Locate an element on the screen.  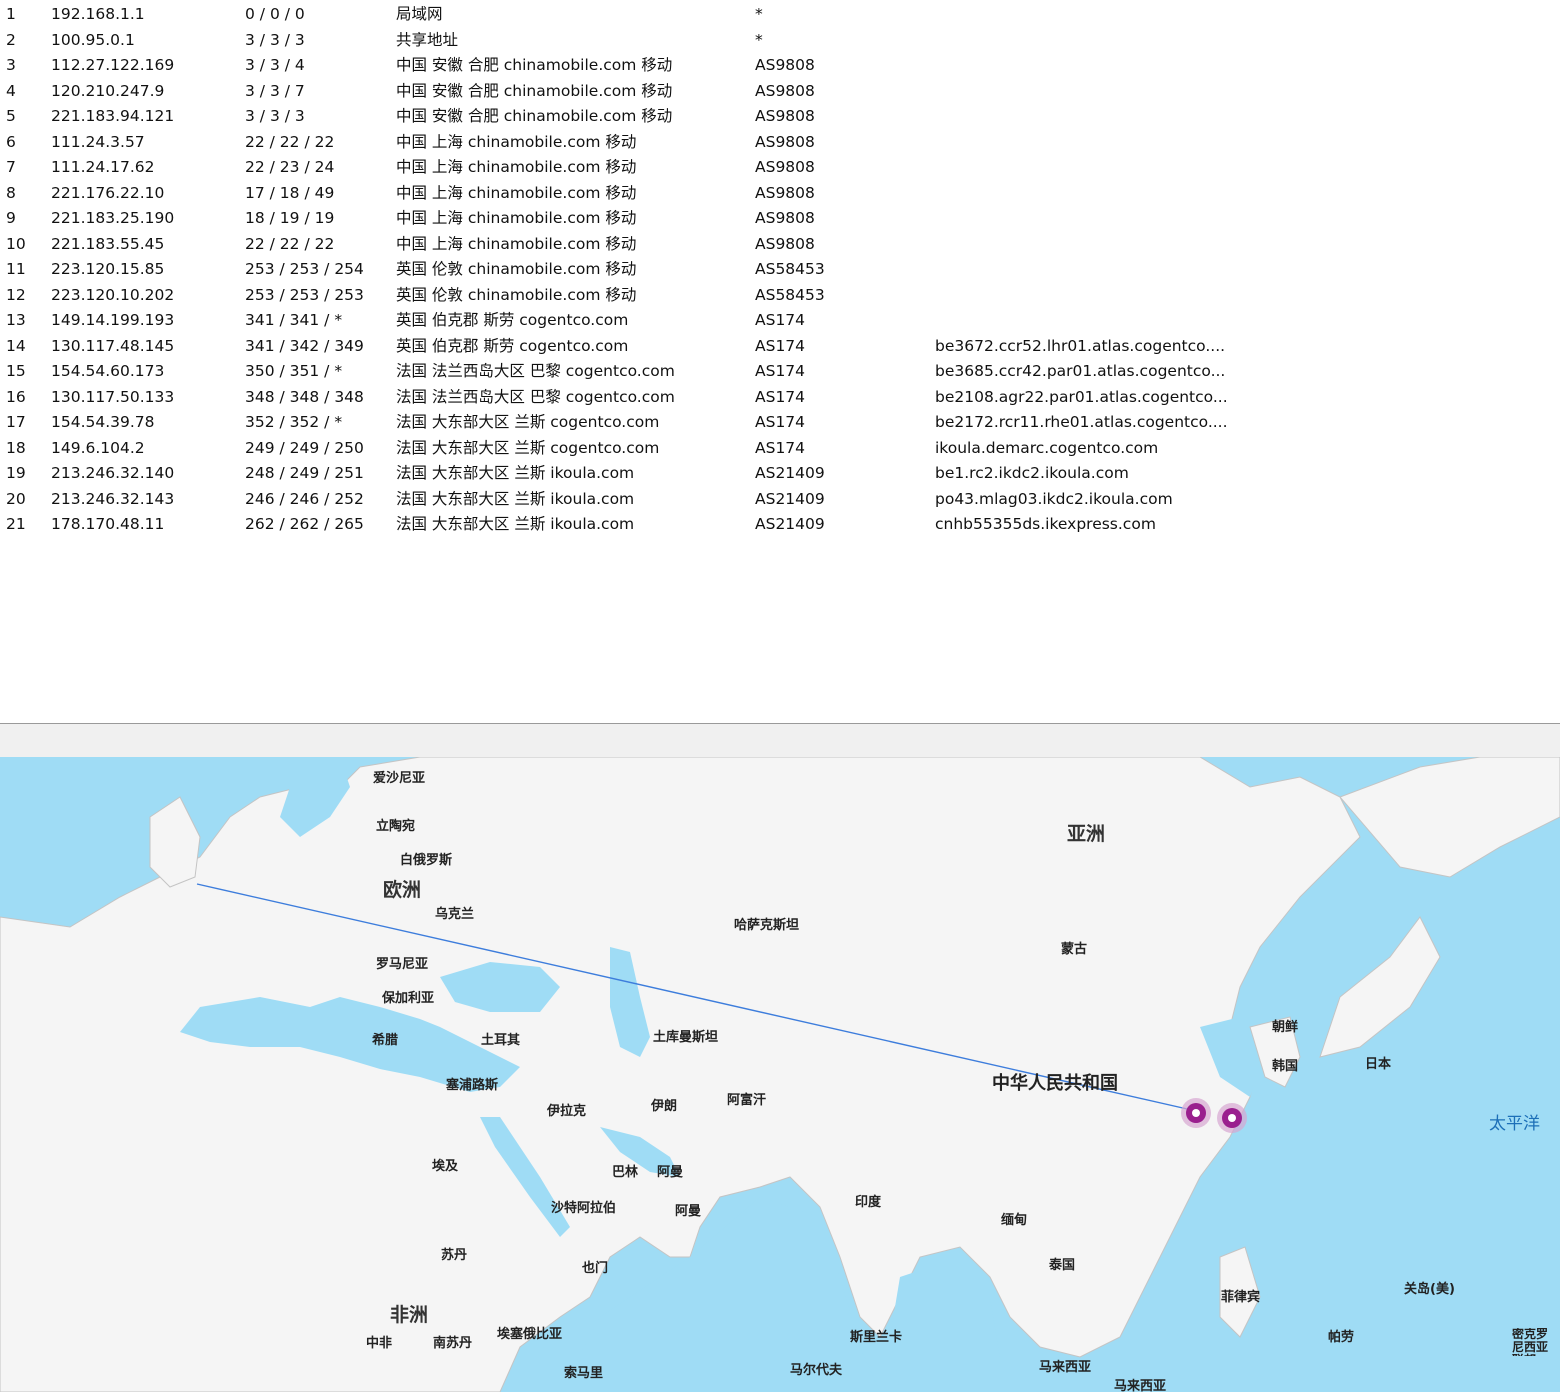
map-label-iraq: 伊拉克 is located at coordinates (567, 1111).